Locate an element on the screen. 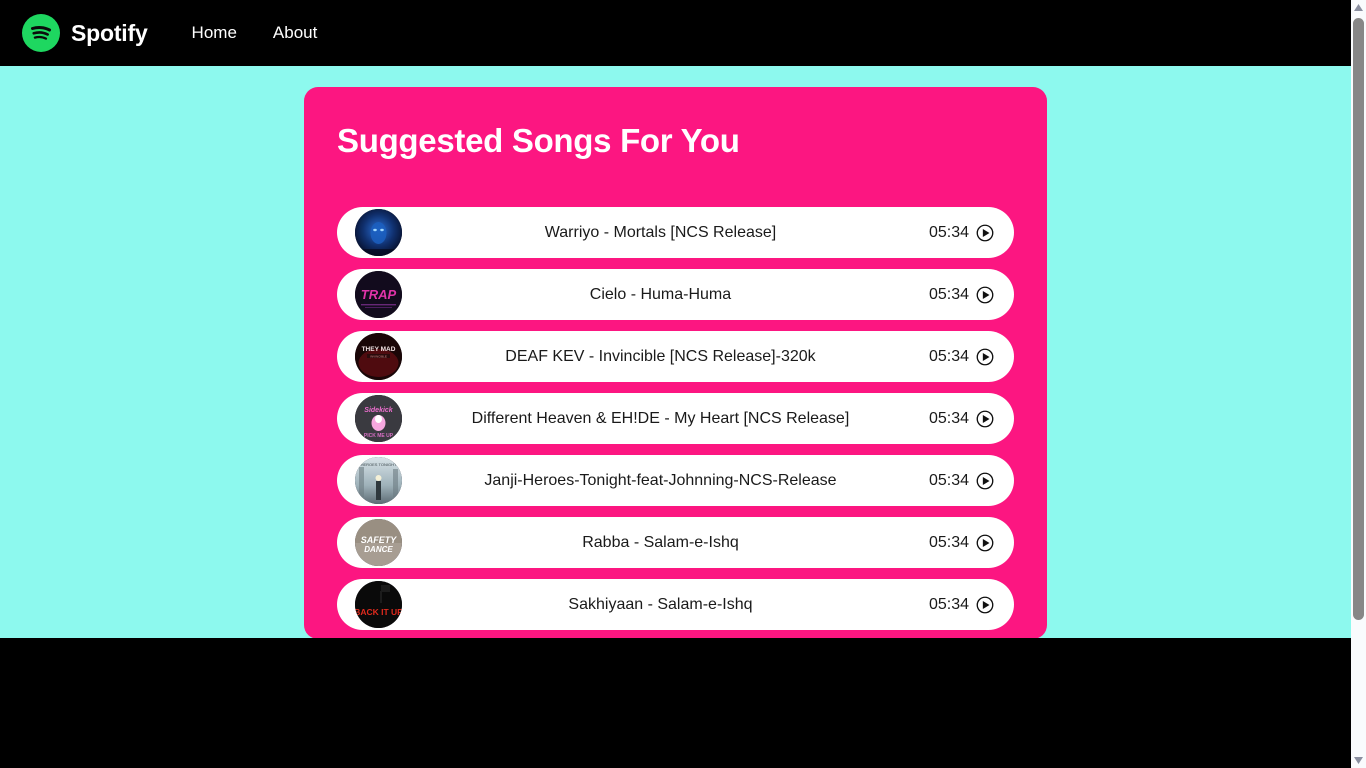 The width and height of the screenshot is (1366, 768). song-row: SAFETY DANCE Rabba - Salam-e-Ishq 05:34 is located at coordinates (675, 542).